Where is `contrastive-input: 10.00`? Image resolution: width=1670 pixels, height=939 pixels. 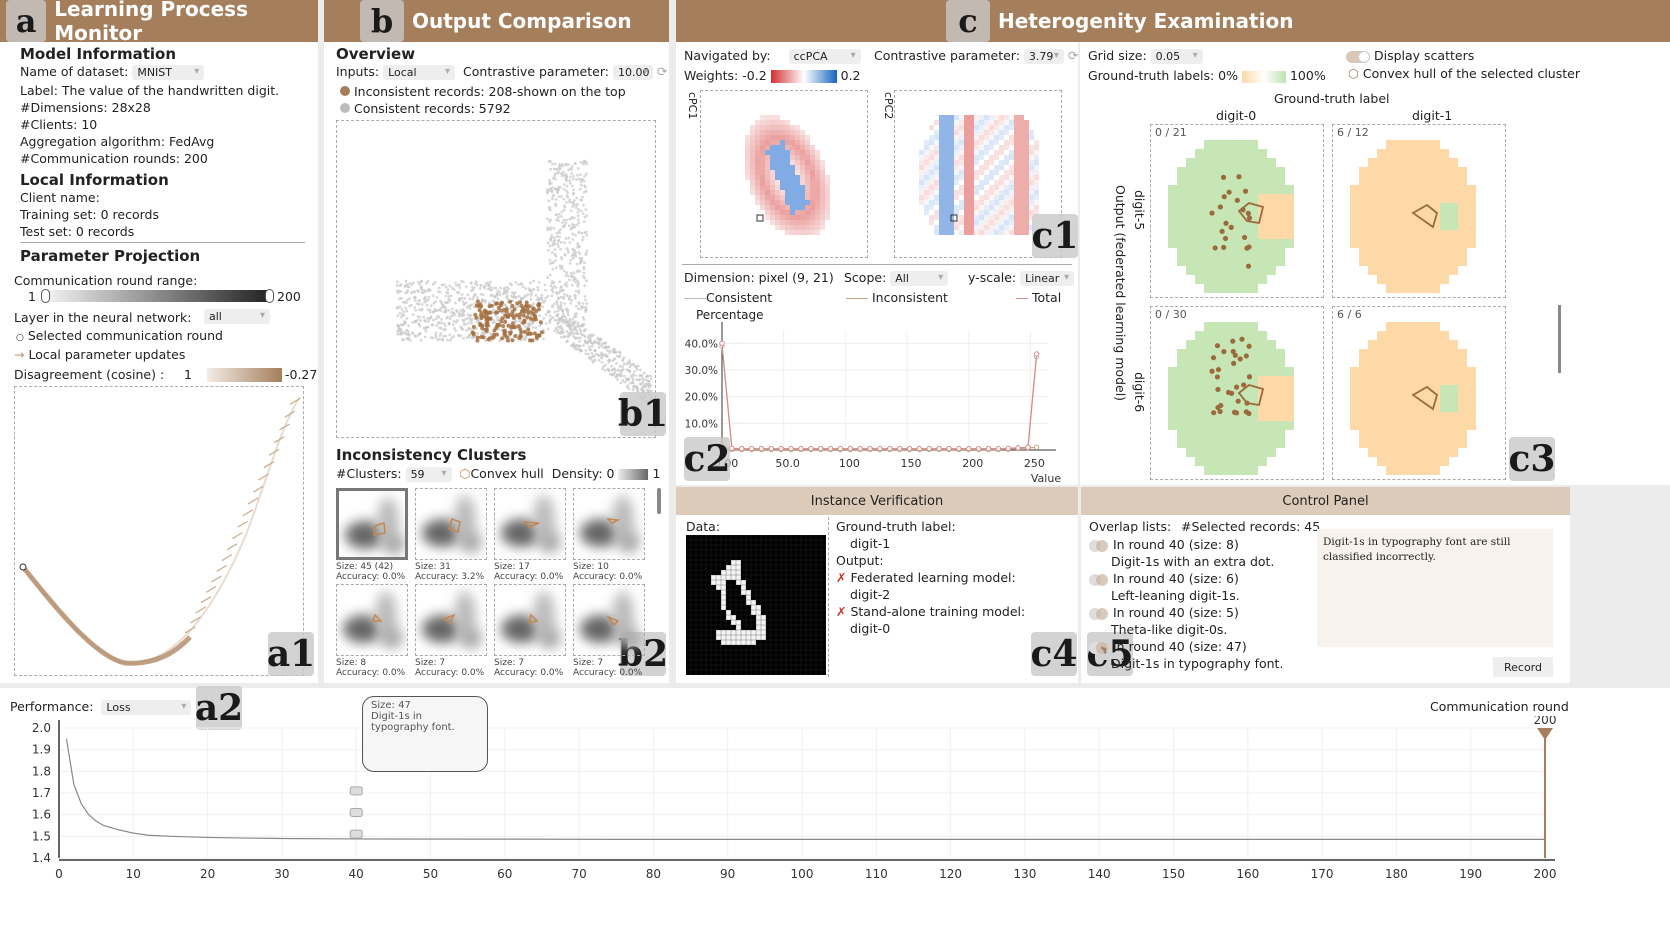 contrastive-input: 10.00 is located at coordinates (632, 72).